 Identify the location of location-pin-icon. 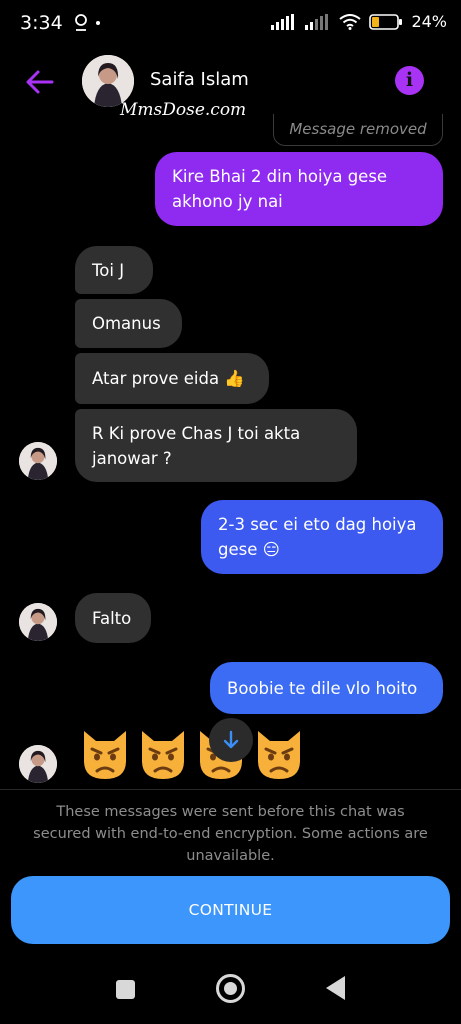
(81, 22).